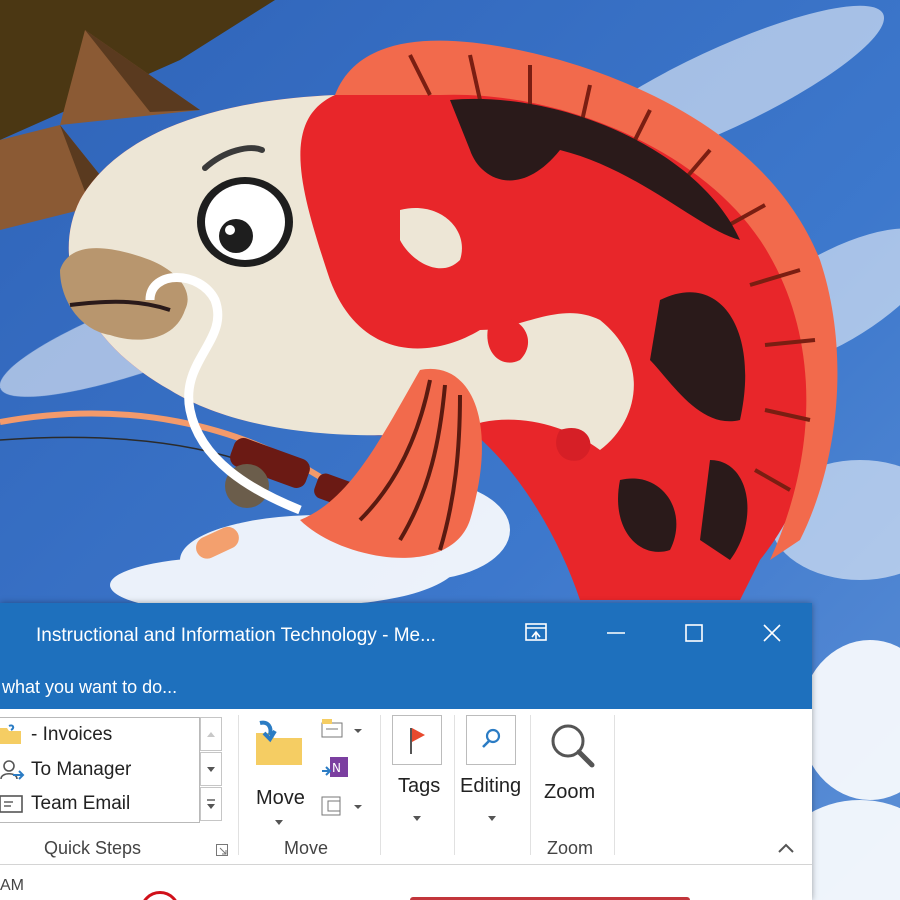  What do you see at coordinates (491, 740) in the screenshot?
I see `search-icon` at bounding box center [491, 740].